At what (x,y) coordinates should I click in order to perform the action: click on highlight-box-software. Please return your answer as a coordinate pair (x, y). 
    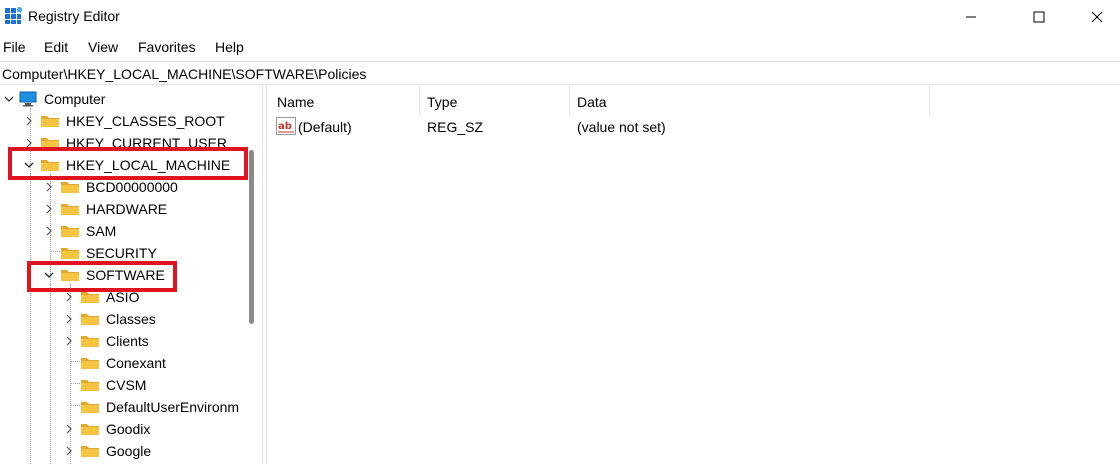
    Looking at the image, I should click on (102, 276).